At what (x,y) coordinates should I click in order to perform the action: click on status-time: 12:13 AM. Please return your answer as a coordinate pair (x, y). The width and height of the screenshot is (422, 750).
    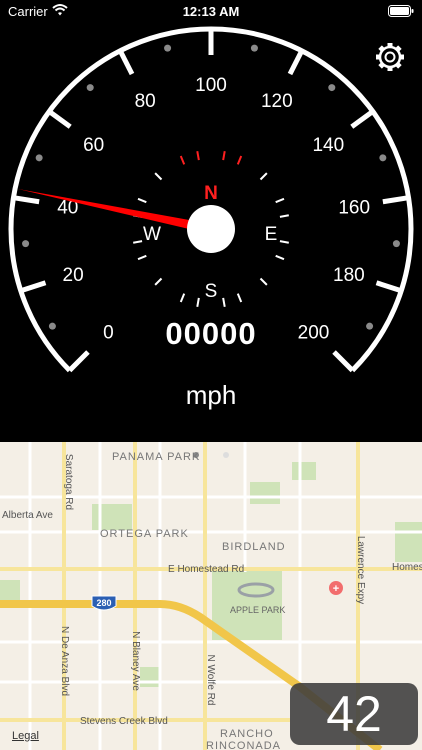
    Looking at the image, I should click on (211, 11).